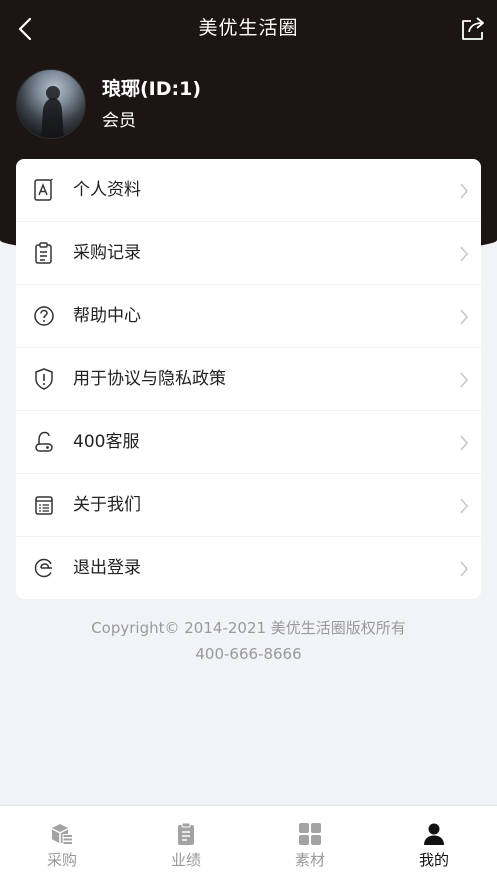 Image resolution: width=497 pixels, height=883 pixels. Describe the element at coordinates (248, 442) in the screenshot. I see `menu-item-customer-service: 400客服` at that location.